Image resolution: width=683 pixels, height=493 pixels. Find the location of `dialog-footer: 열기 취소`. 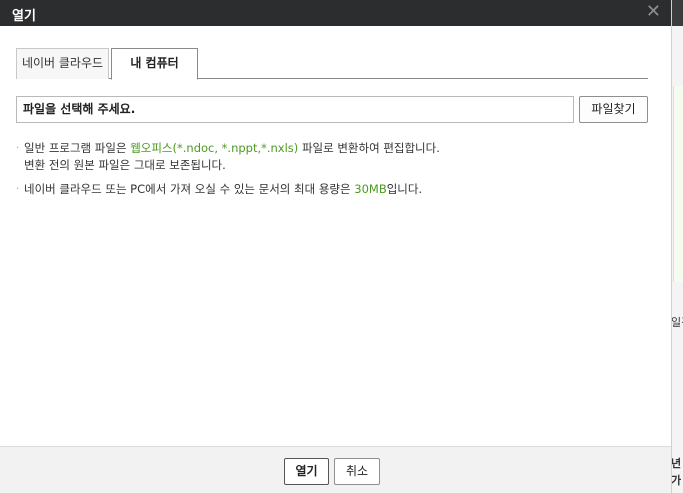

dialog-footer: 열기 취소 is located at coordinates (335, 469).